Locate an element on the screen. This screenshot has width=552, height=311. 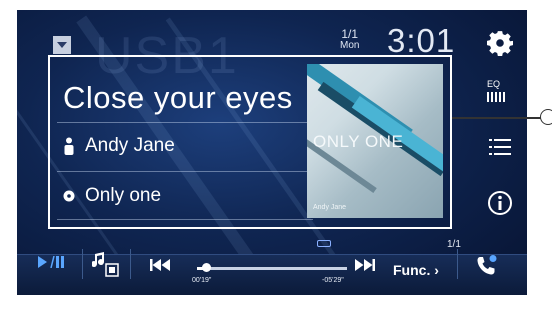
source-dropdown-icon is located at coordinates (62, 45).